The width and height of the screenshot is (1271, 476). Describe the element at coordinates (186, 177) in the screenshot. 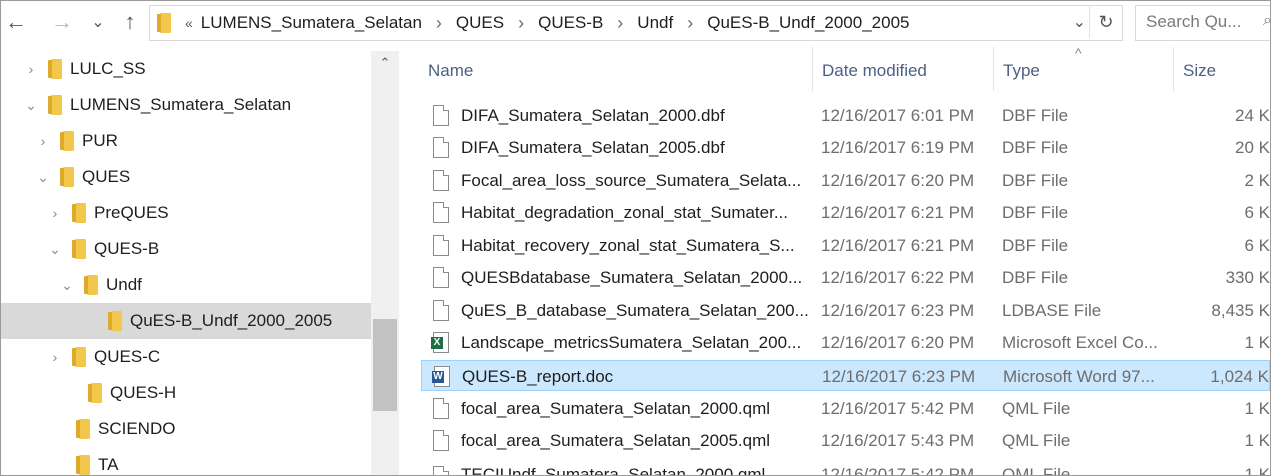

I see `tree-item-ques: ⌄ QUES` at that location.